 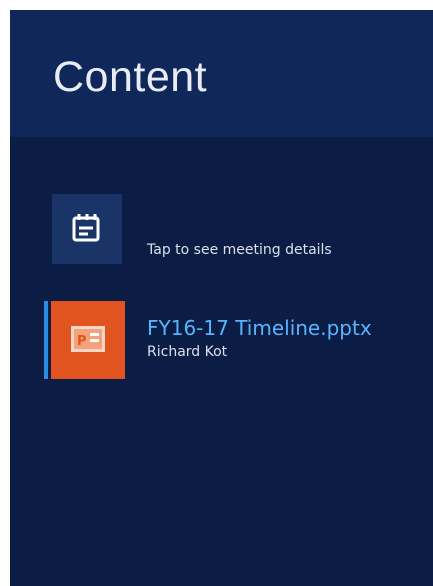 I want to click on svg-text: P, so click(x=82, y=341).